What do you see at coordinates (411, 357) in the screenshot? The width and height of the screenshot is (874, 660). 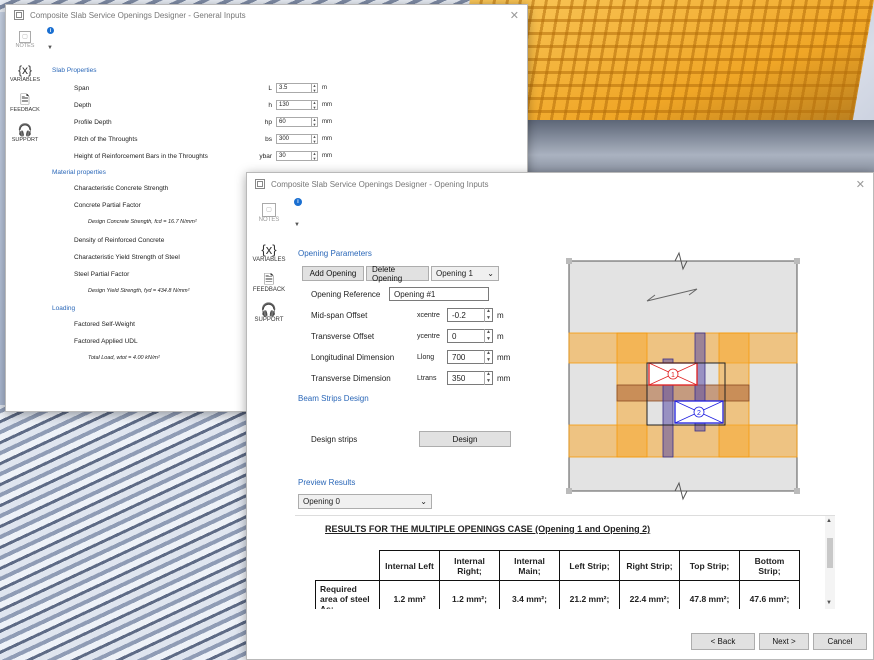 I see `field-longitudinal-dimension: Longitudinal Dimension Llong 700 ▲ ▼ mm` at bounding box center [411, 357].